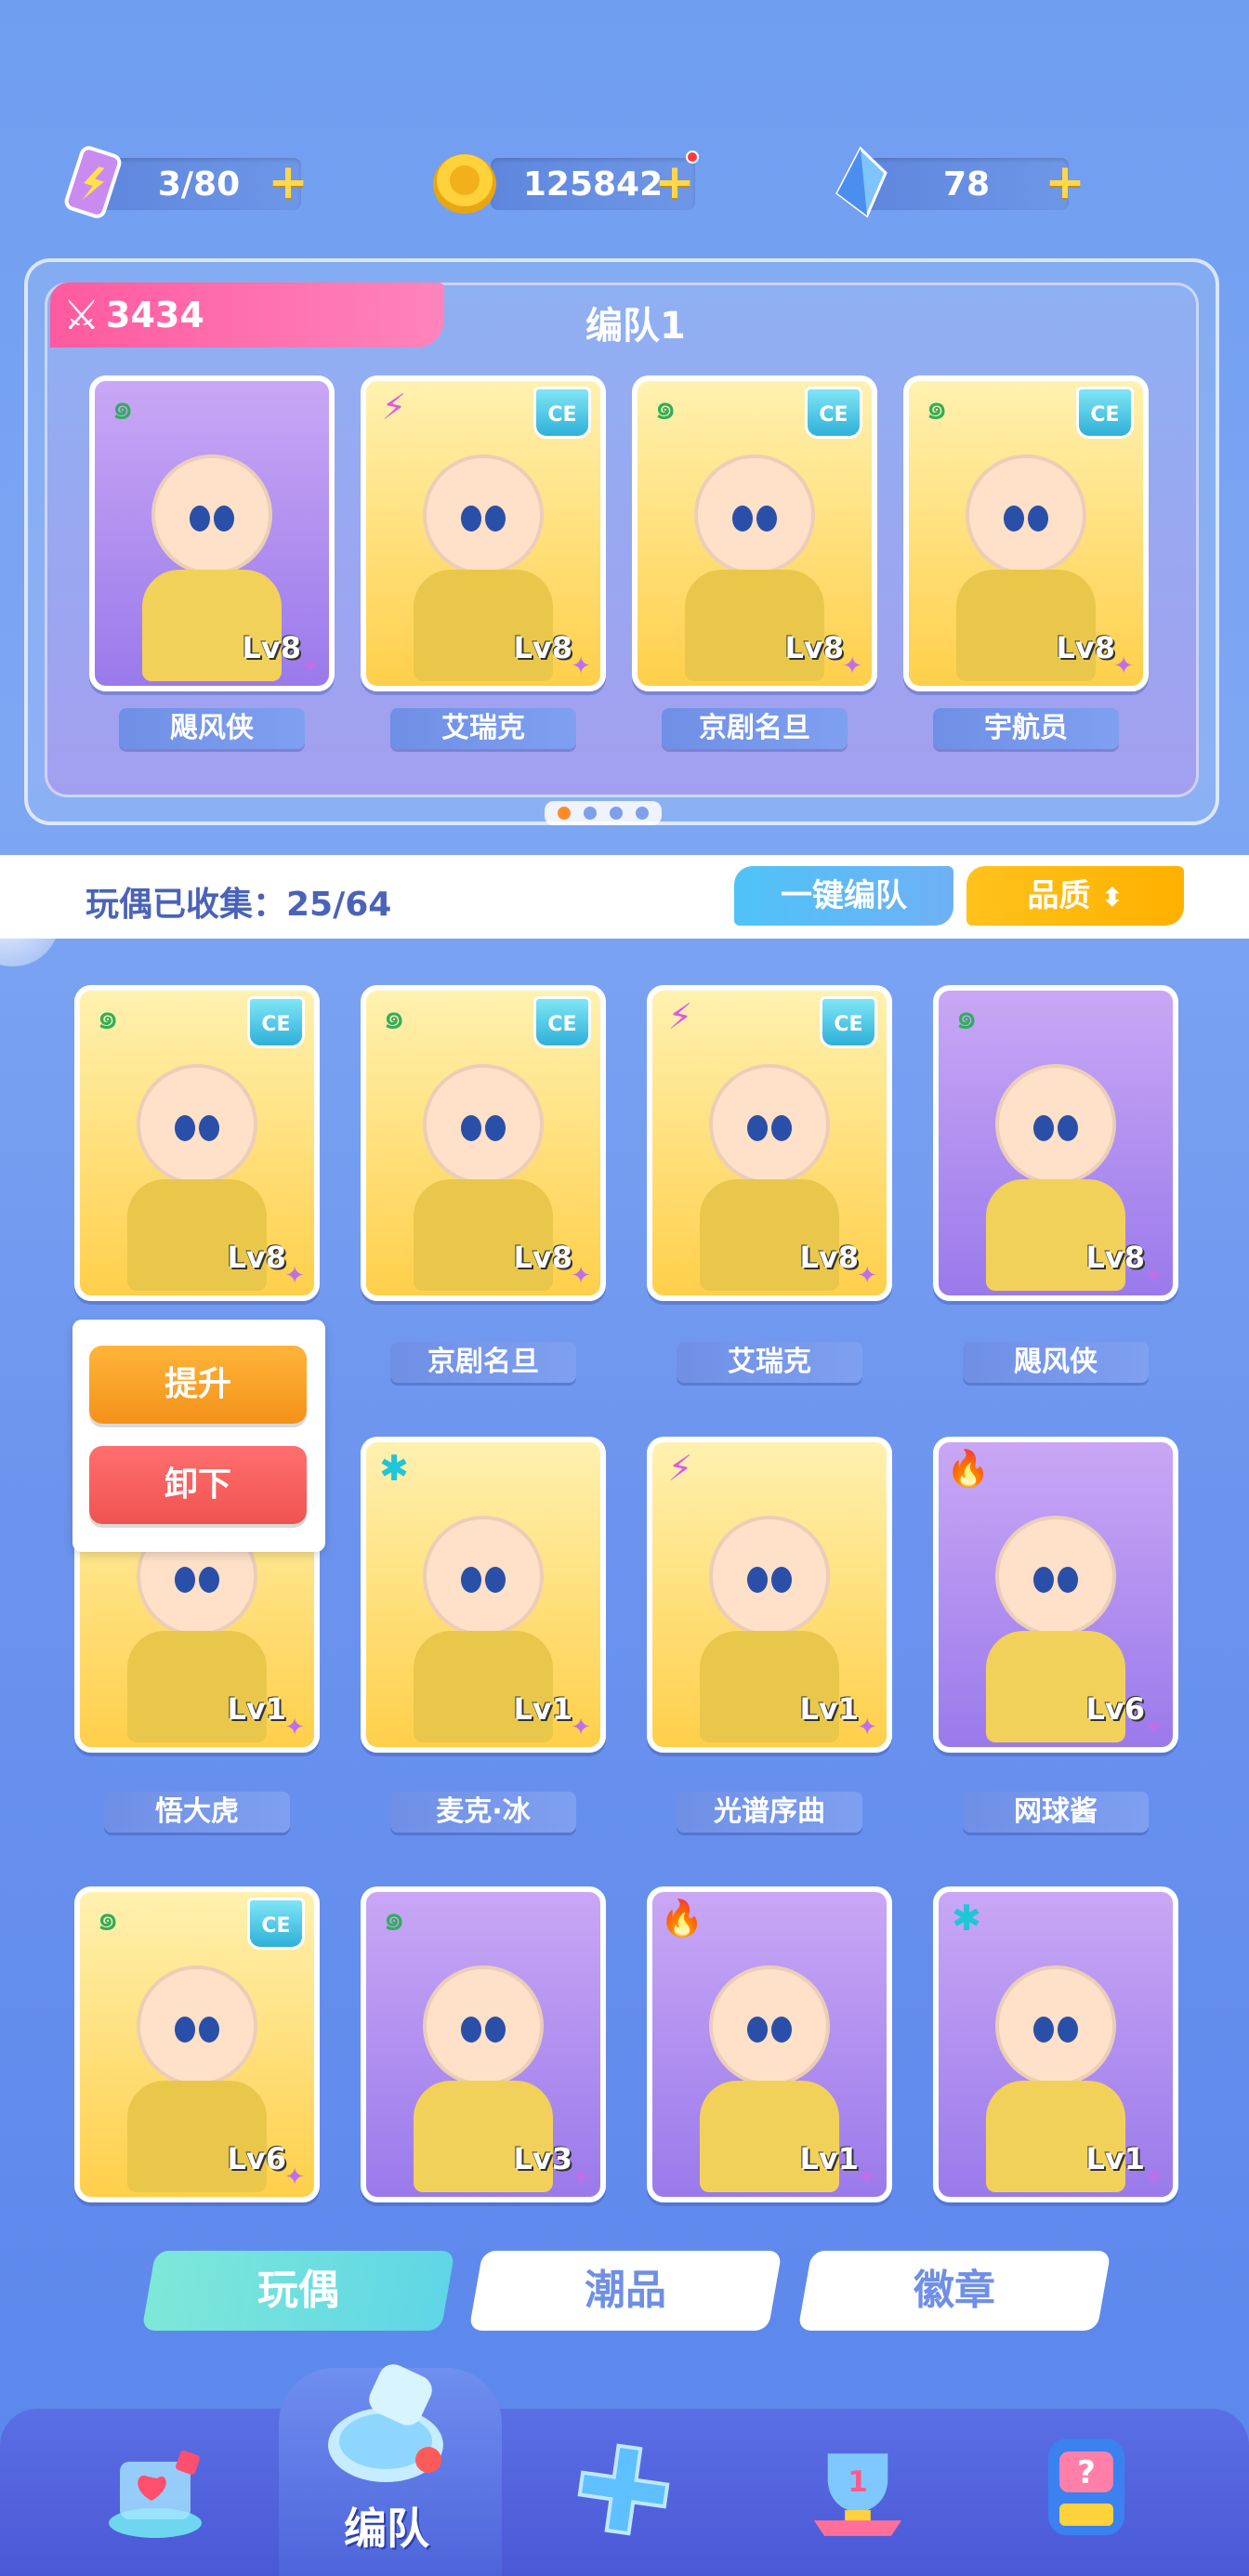 This screenshot has width=1249, height=2576. I want to click on nav-game, so click(623, 2489).